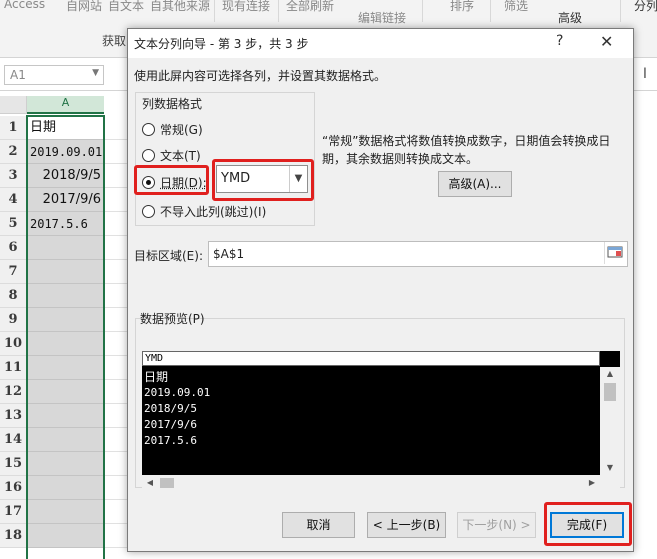 This screenshot has width=657, height=559. Describe the element at coordinates (13, 152) in the screenshot. I see `row-header: 2` at that location.